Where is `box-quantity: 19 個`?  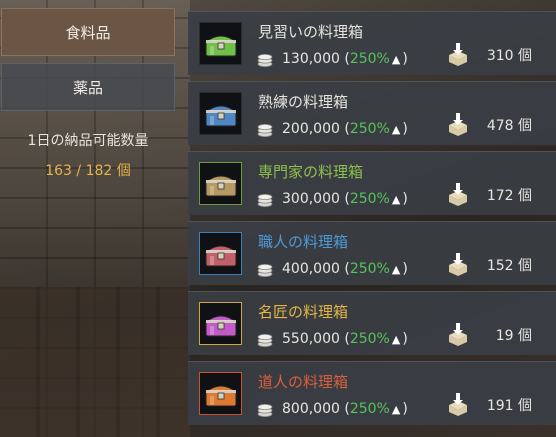 box-quantity: 19 個 is located at coordinates (513, 336).